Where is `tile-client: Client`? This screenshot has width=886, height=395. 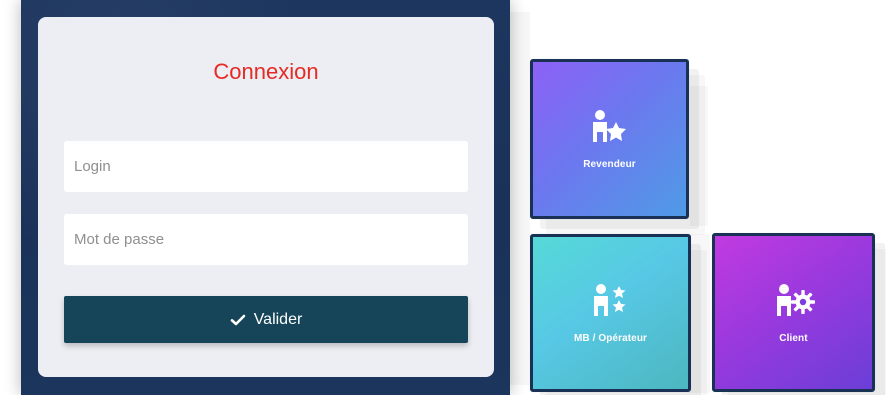 tile-client: Client is located at coordinates (793, 312).